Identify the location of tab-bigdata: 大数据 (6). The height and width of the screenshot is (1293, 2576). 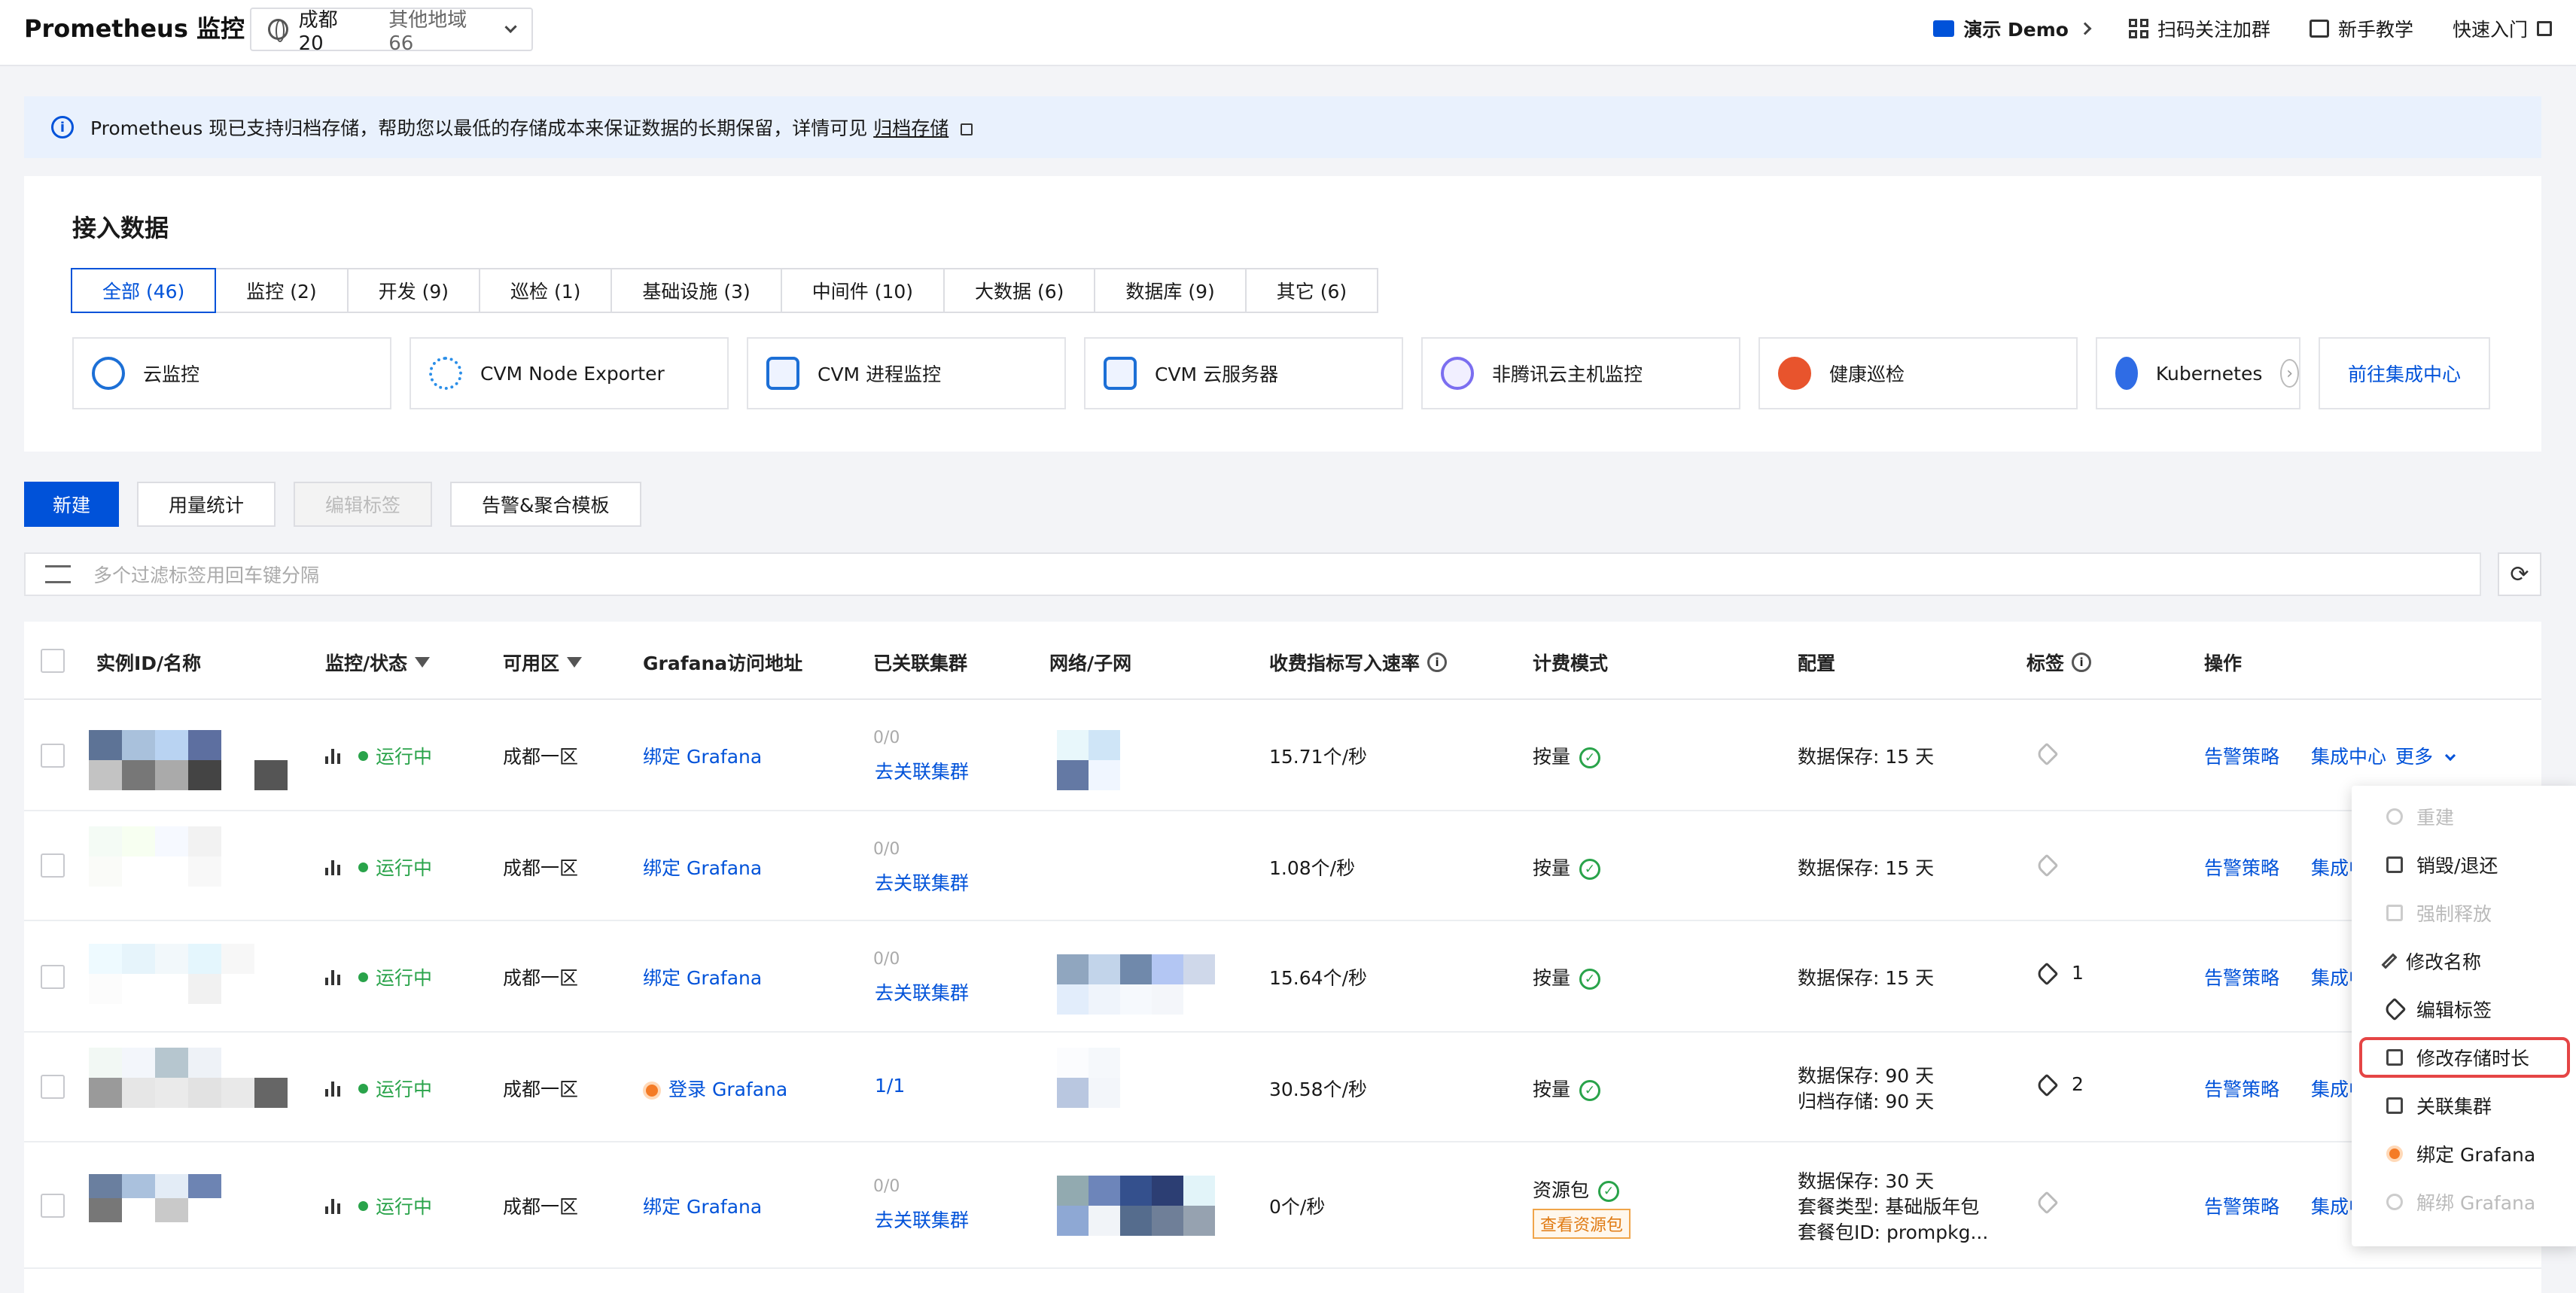
(1019, 290).